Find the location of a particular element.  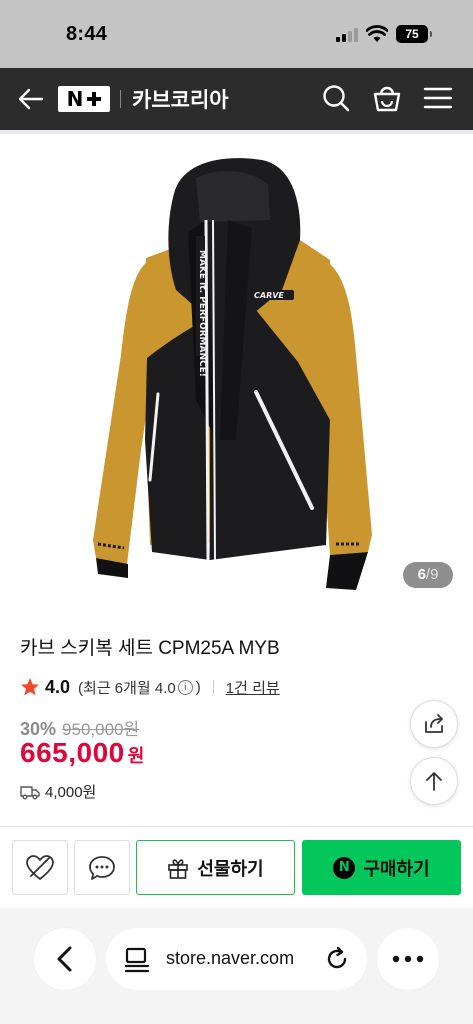

battery-level: 75 is located at coordinates (412, 34).